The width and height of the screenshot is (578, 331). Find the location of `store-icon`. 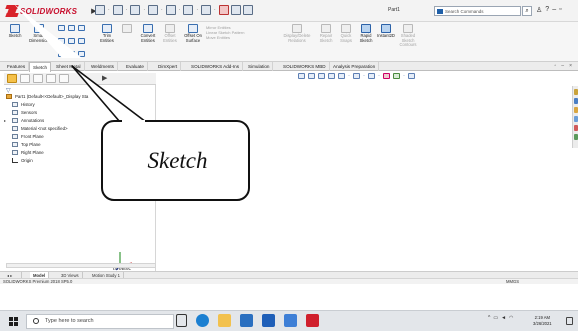

store-icon is located at coordinates (246, 320).